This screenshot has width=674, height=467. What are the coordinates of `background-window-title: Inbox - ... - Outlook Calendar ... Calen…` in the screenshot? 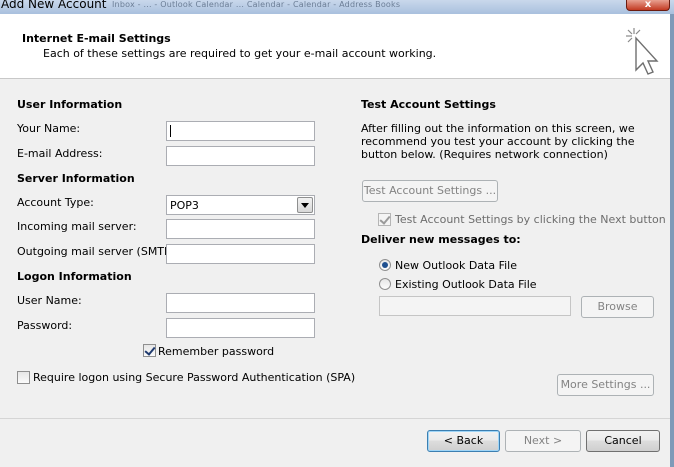 It's located at (256, 4).